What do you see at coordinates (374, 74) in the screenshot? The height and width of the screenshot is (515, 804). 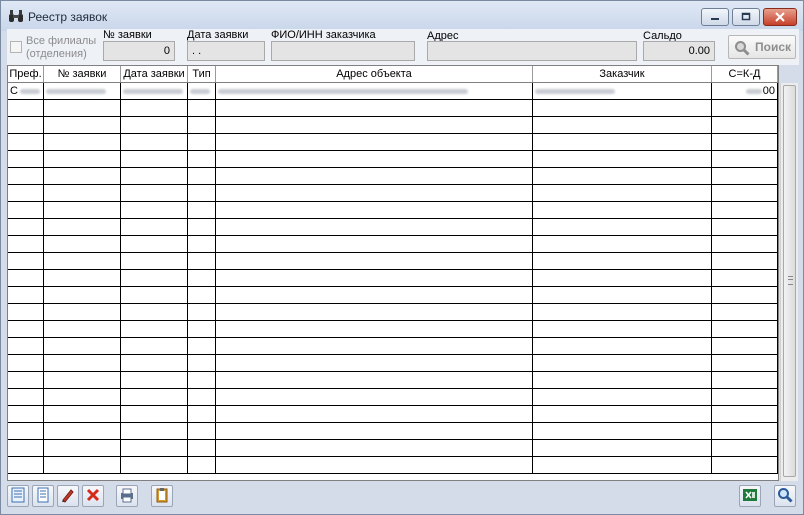 I see `col-object-address: Адрес объекта` at bounding box center [374, 74].